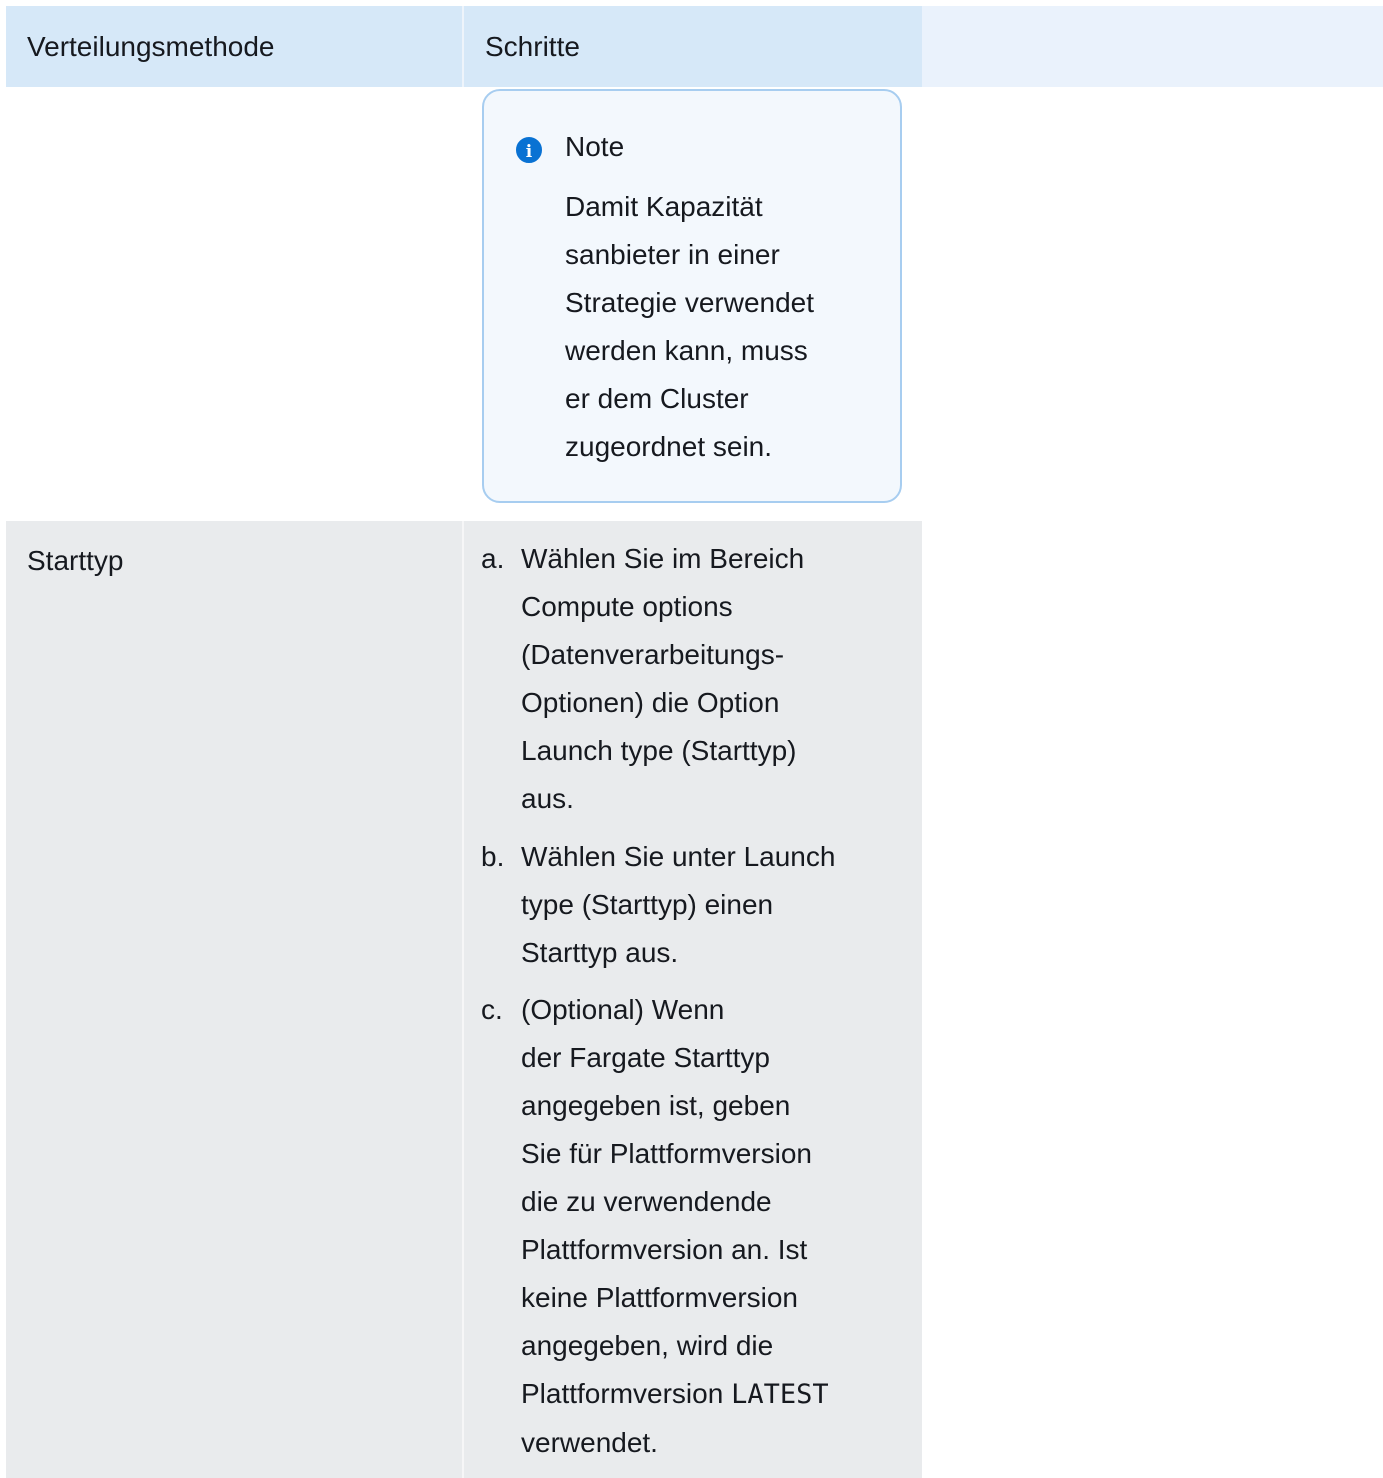 Image resolution: width=1383 pixels, height=1478 pixels. Describe the element at coordinates (493, 558) in the screenshot. I see `step-marker: a.` at that location.